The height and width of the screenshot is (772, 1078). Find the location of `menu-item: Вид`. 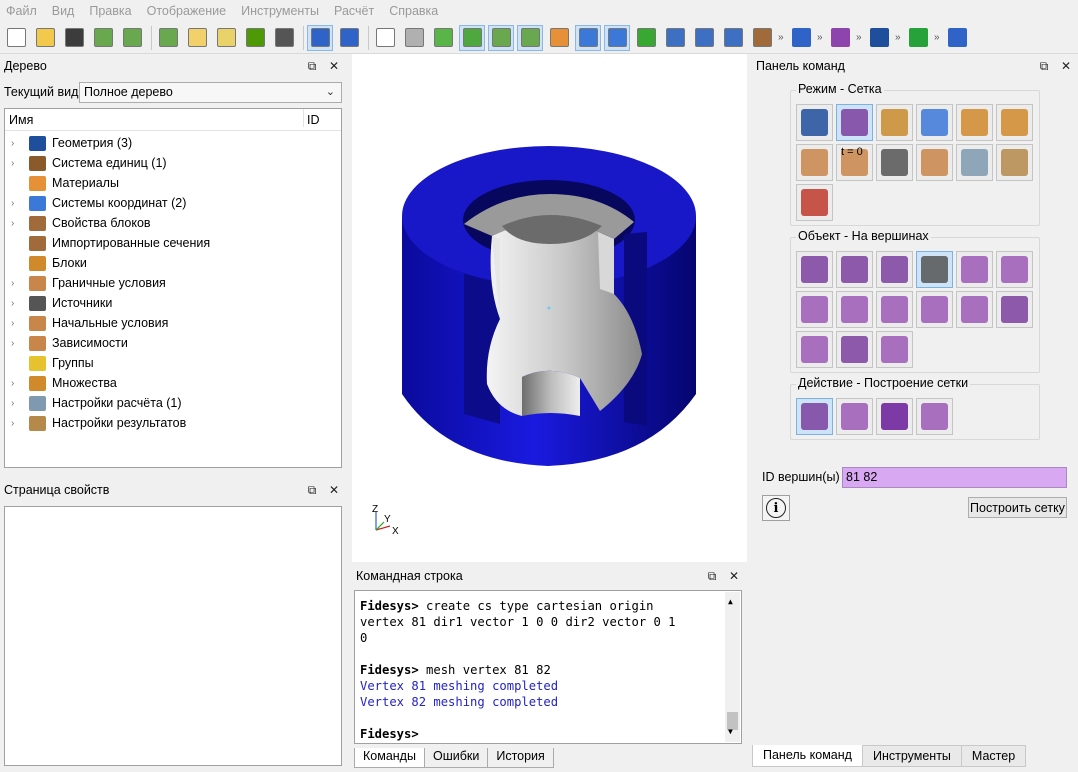

menu-item: Вид is located at coordinates (63, 11).